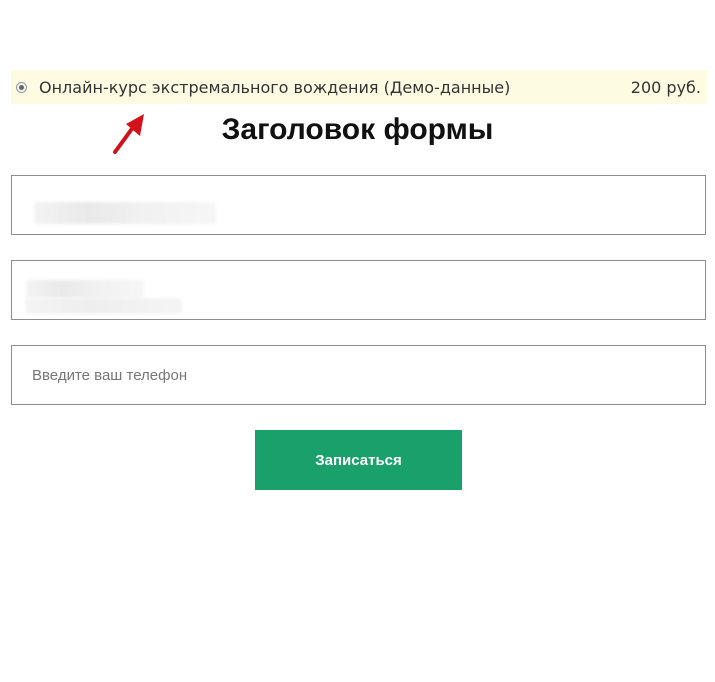 This screenshot has height=682, width=715. I want to click on radio-selected-dot, so click(21, 87).